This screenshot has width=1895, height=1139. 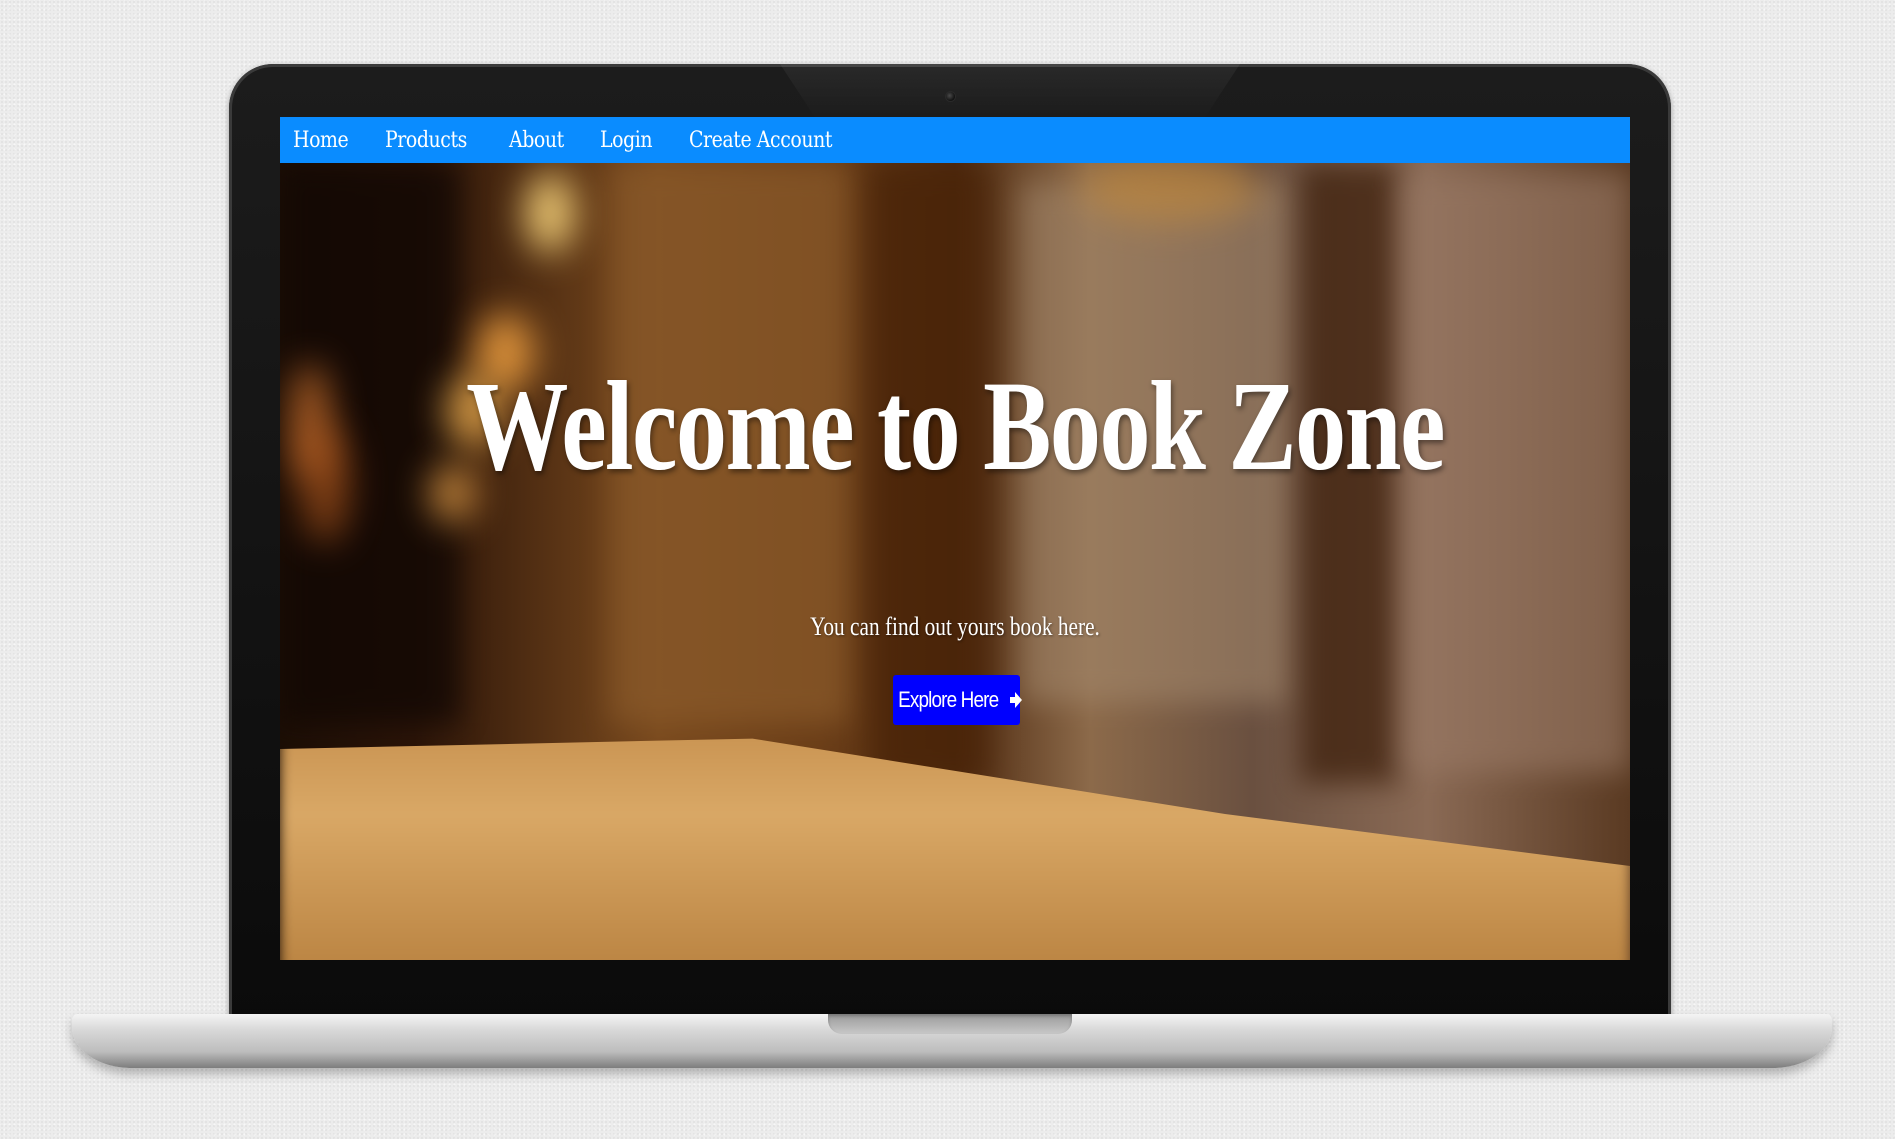 I want to click on explore-button-label: Explore Here, so click(x=948, y=699).